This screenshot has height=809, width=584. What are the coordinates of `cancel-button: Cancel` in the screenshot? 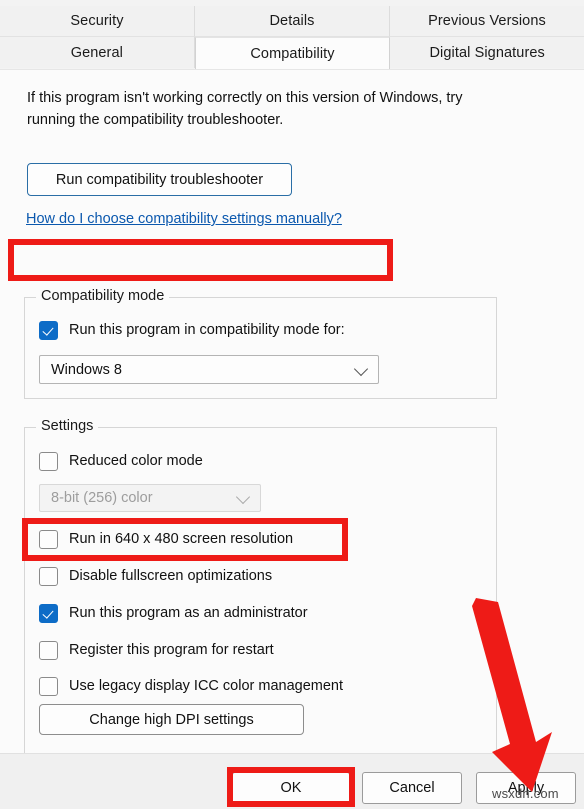 It's located at (412, 788).